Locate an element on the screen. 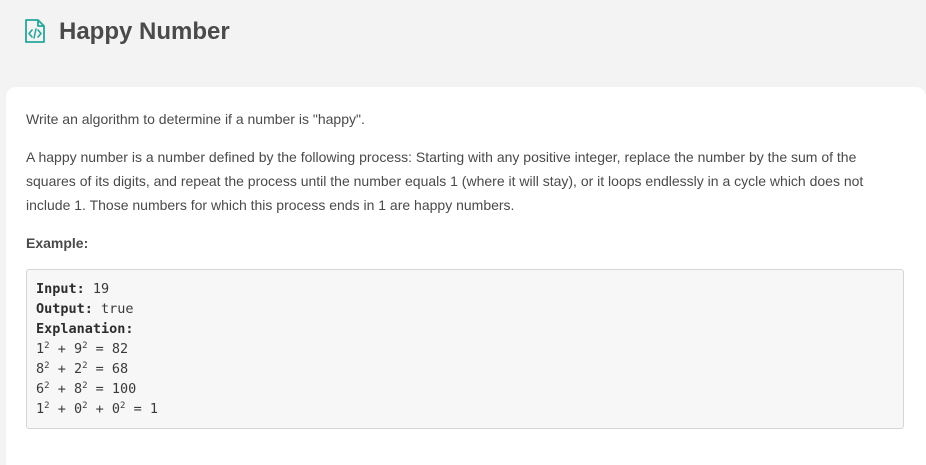 The height and width of the screenshot is (465, 926). example-heading: Example: is located at coordinates (57, 243).